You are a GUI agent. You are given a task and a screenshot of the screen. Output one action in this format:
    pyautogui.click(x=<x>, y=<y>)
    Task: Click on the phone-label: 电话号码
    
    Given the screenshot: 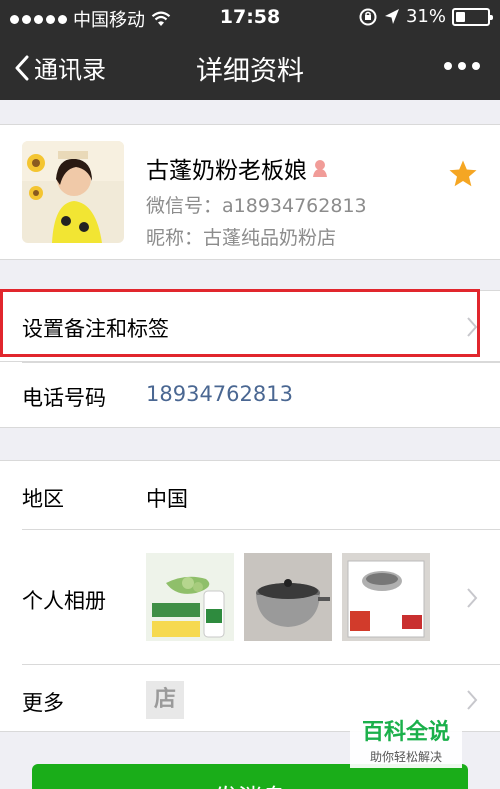 What is the action you would take?
    pyautogui.click(x=64, y=398)
    